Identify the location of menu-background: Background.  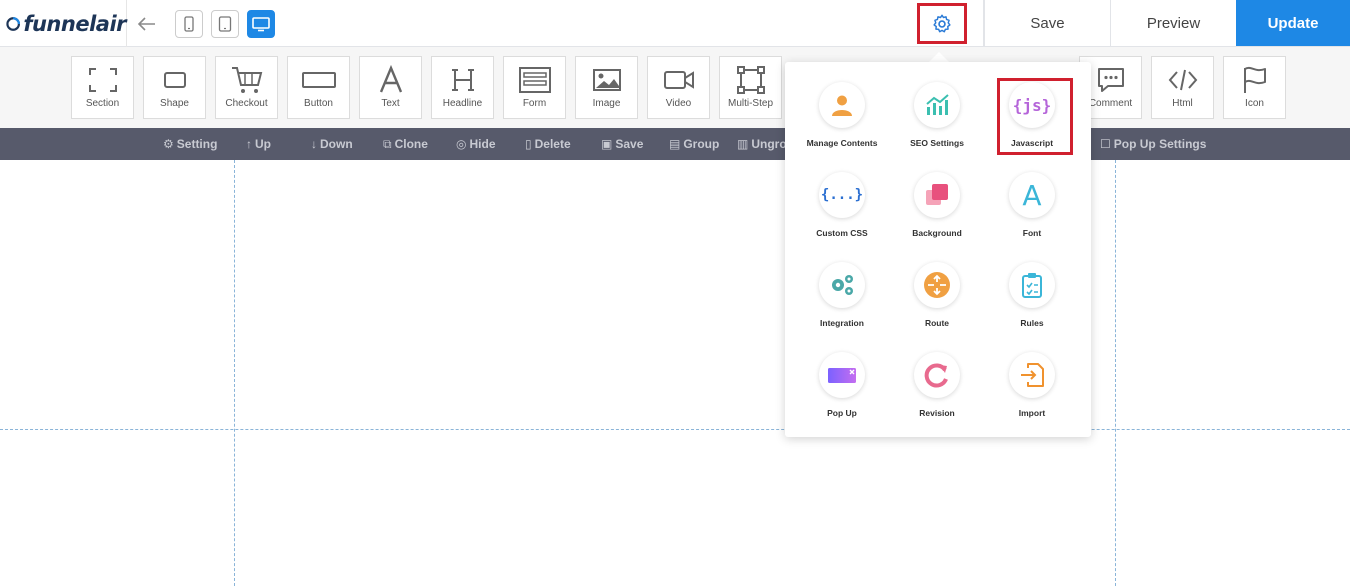
(937, 212).